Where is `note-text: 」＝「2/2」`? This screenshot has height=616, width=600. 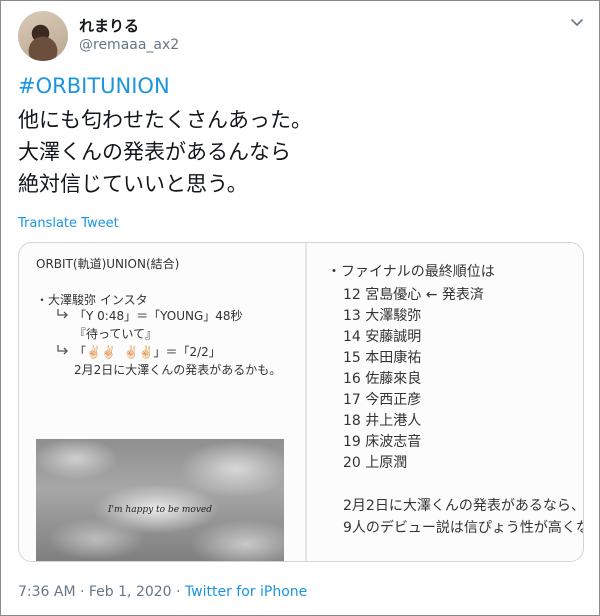 note-text: 」＝「2/2」 is located at coordinates (187, 352).